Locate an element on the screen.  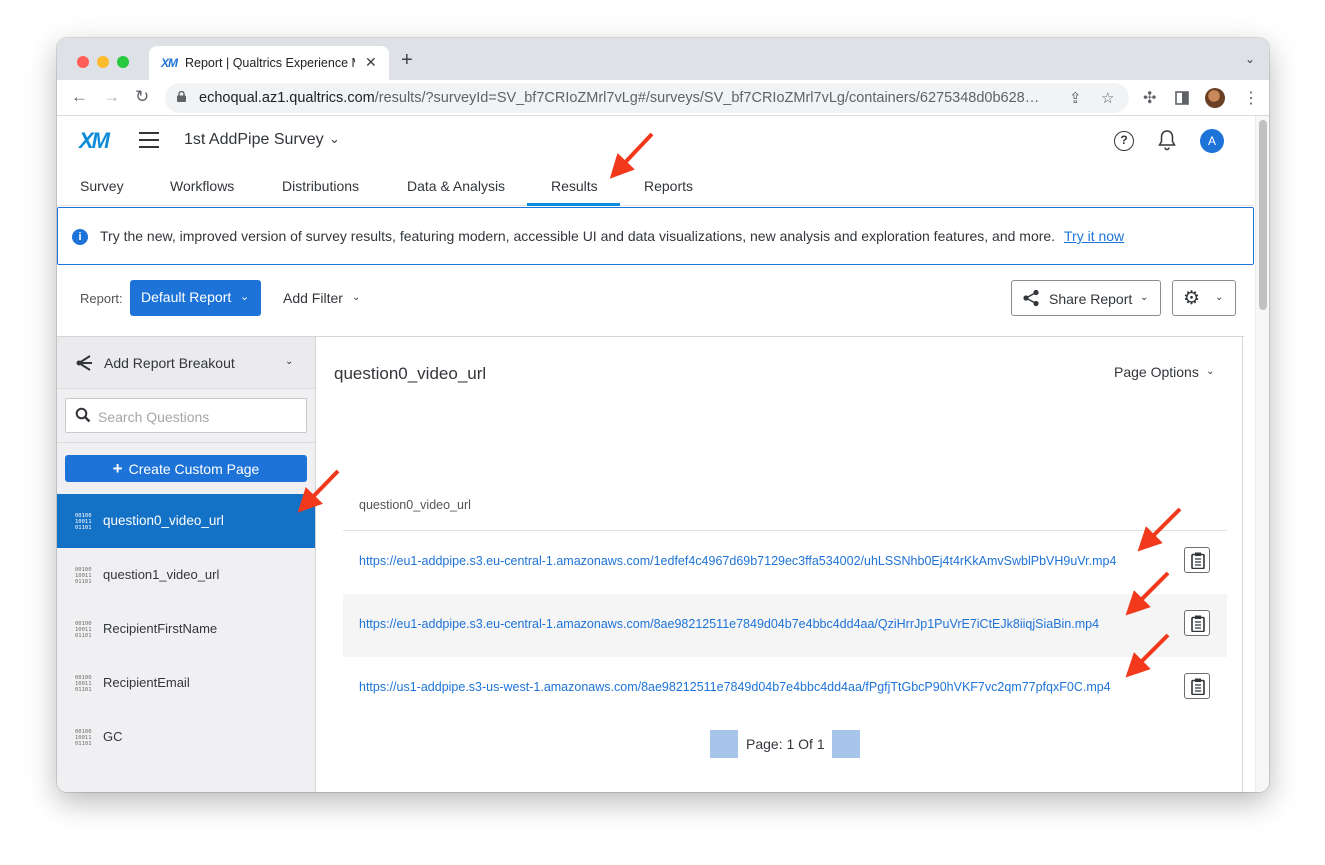
notifications-bell-icon is located at coordinates (1167, 140).